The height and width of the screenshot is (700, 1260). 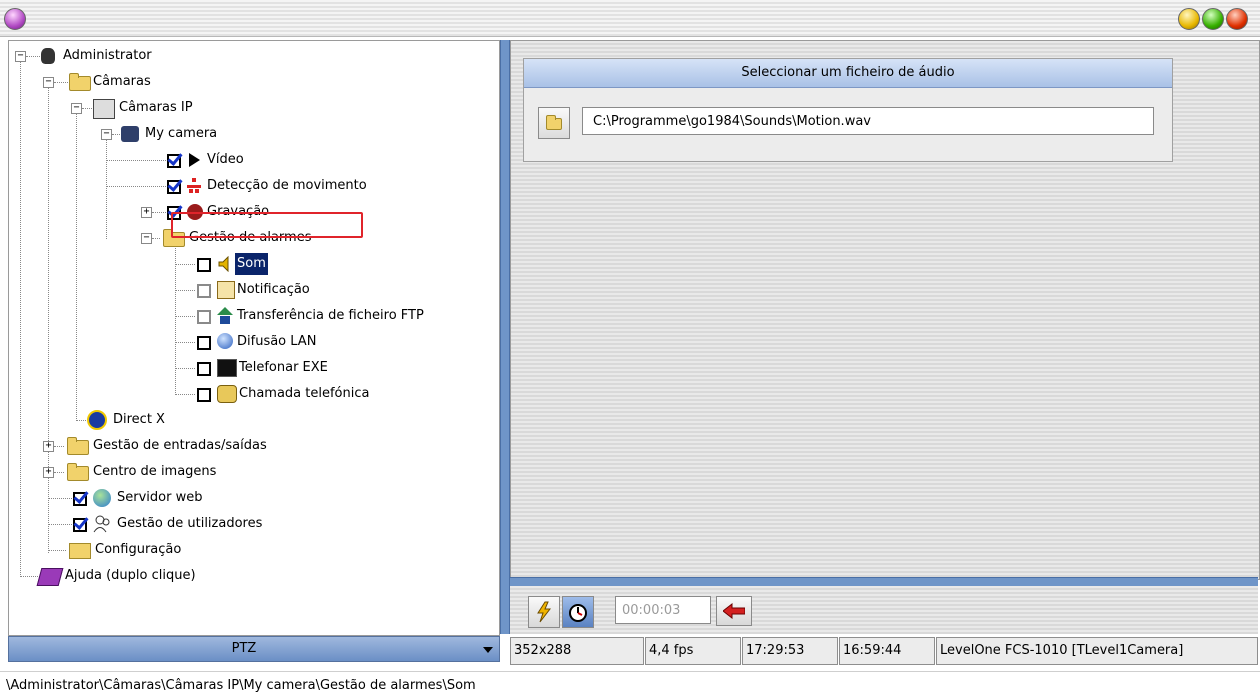 What do you see at coordinates (97, 420) in the screenshot?
I see `directx-icon` at bounding box center [97, 420].